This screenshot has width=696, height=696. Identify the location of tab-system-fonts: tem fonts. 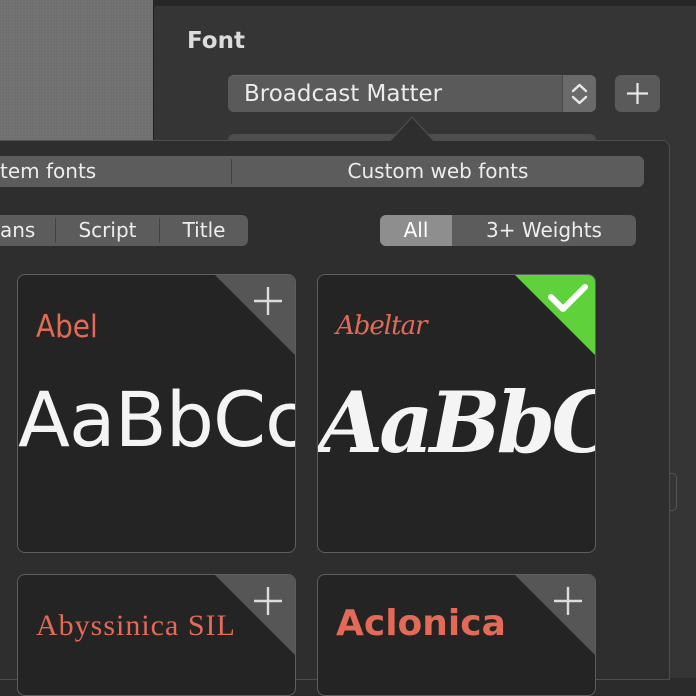
(115, 171).